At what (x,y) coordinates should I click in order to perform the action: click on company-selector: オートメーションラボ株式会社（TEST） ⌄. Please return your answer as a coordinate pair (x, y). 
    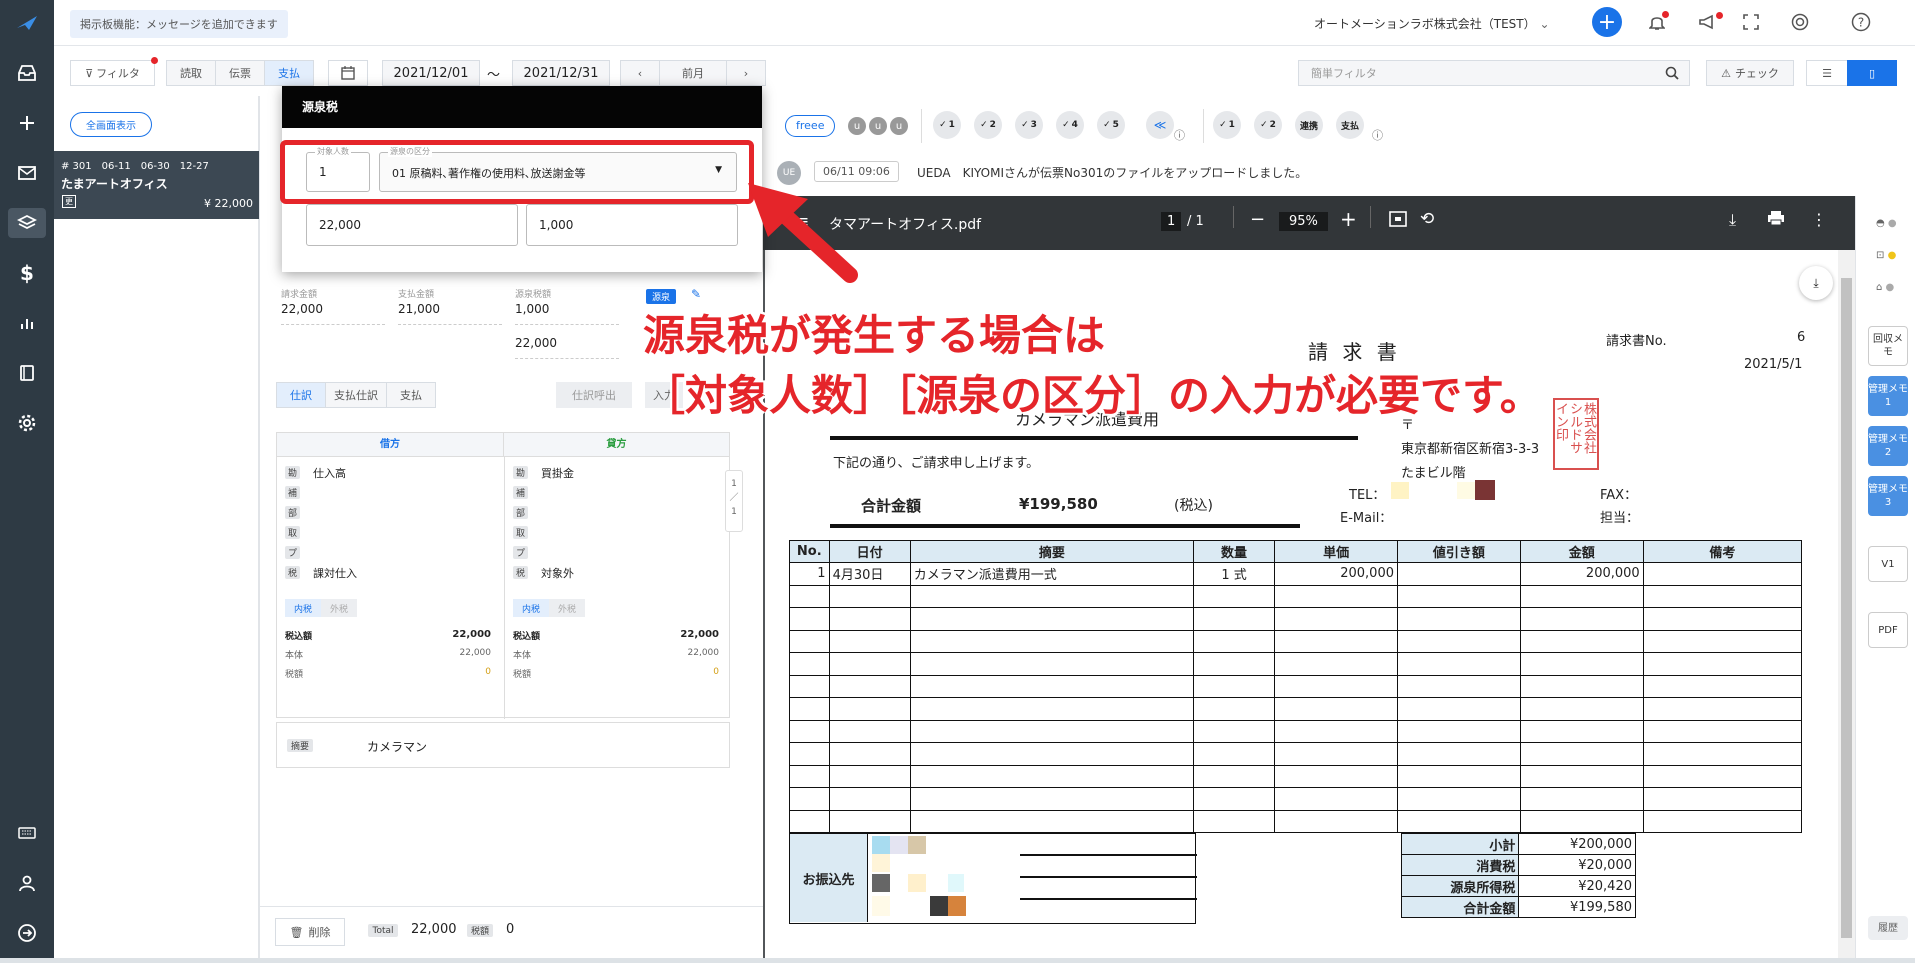
    Looking at the image, I should click on (1432, 23).